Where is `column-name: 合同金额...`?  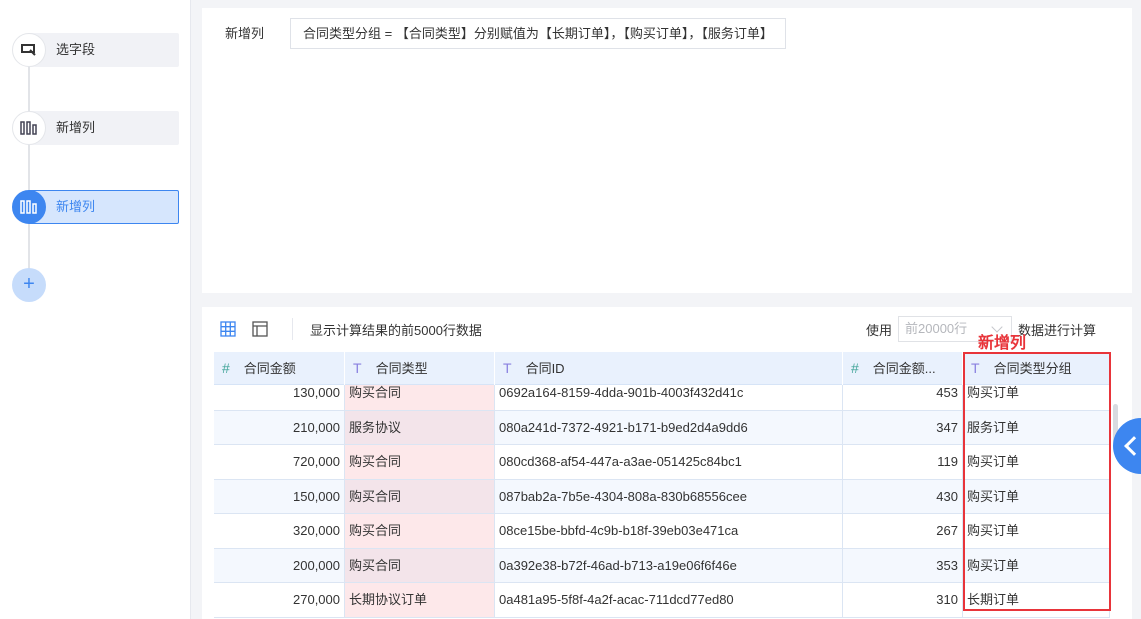
column-name: 合同金额... is located at coordinates (904, 368).